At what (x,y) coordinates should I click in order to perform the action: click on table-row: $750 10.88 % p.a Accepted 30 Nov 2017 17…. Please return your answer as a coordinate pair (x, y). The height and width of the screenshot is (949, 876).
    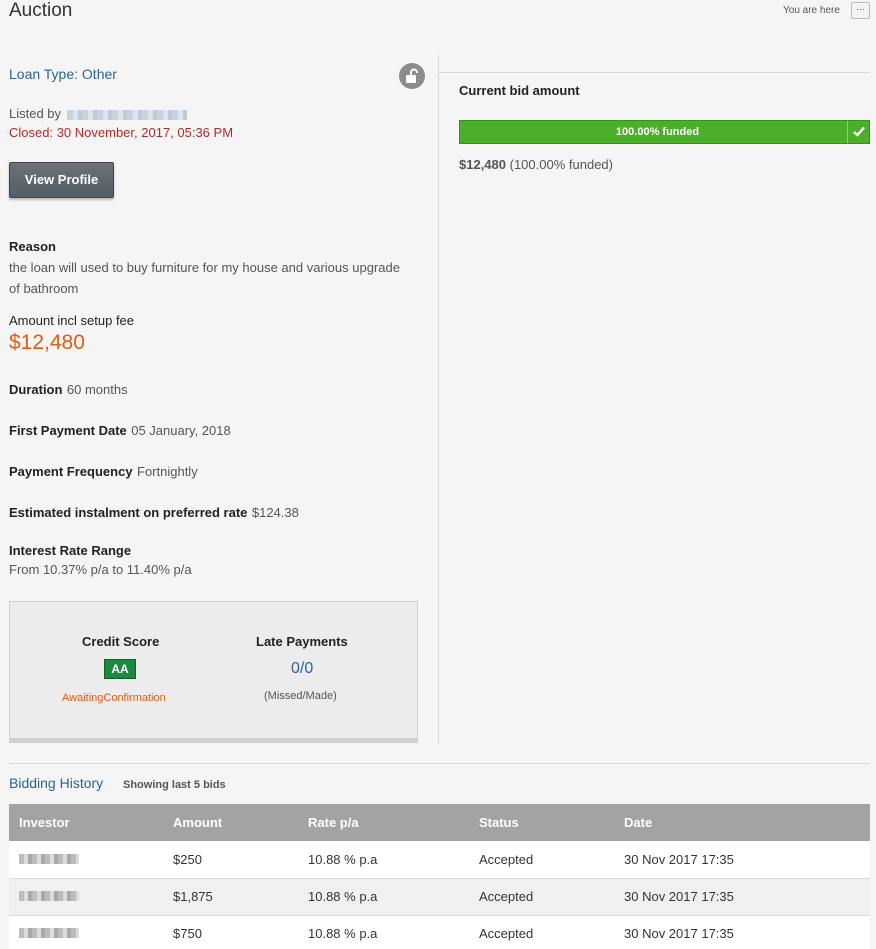
    Looking at the image, I should click on (439, 932).